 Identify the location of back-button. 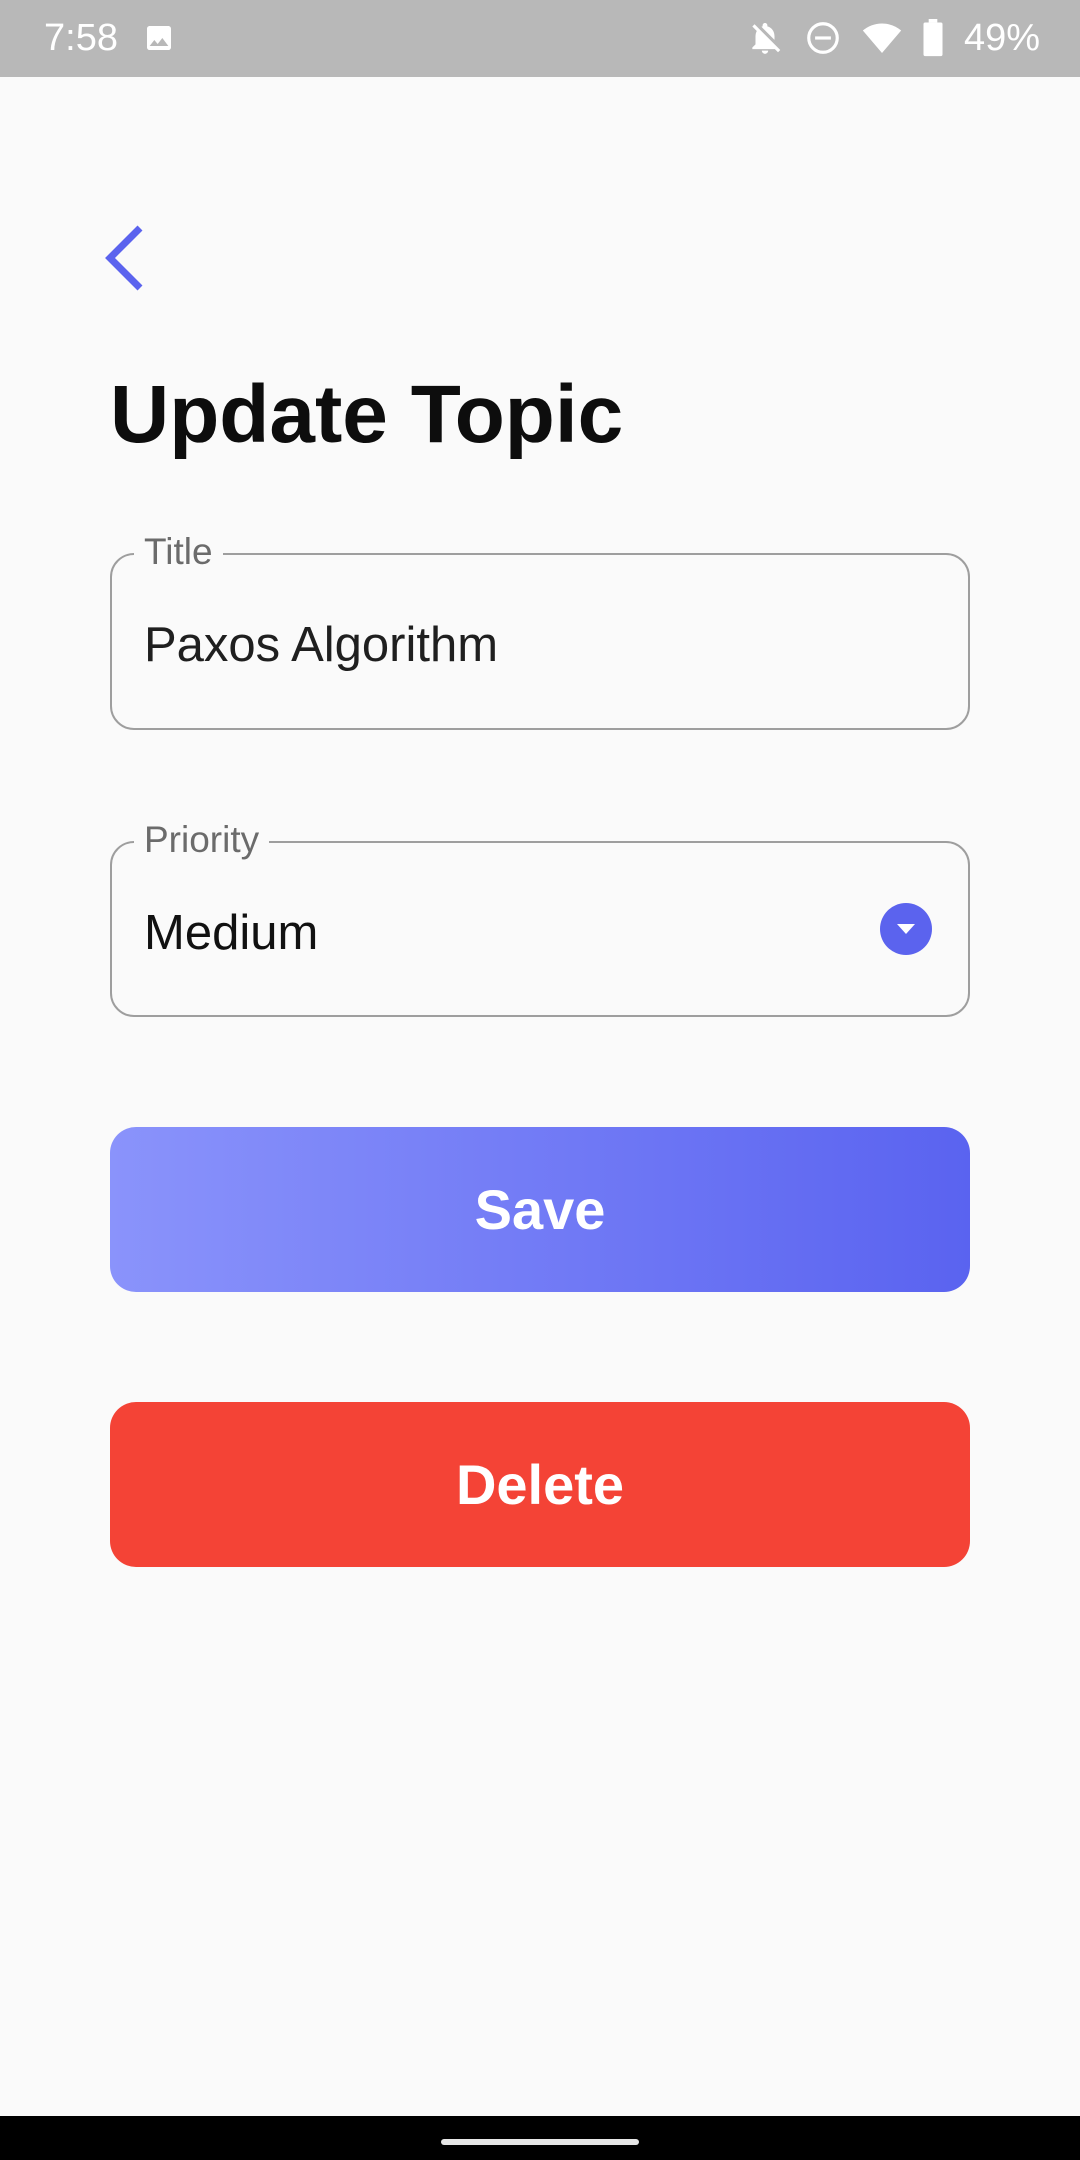
(135, 260).